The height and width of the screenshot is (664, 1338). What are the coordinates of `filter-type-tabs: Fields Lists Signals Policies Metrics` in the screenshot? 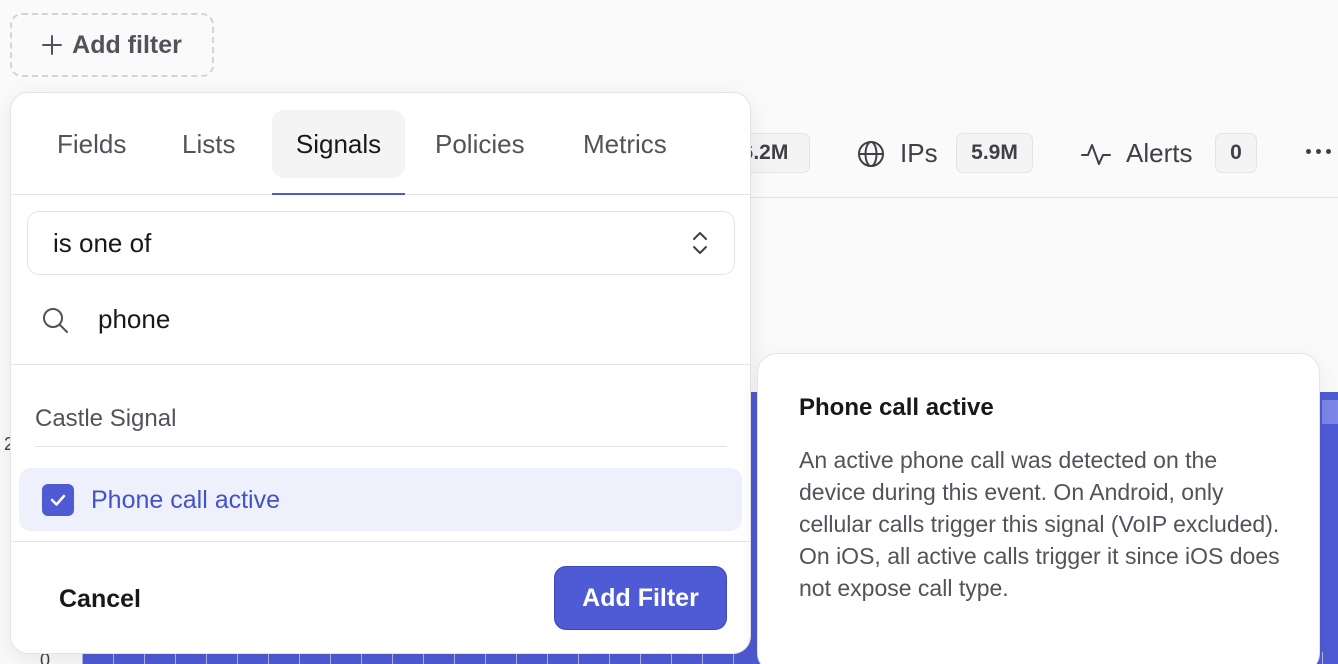 It's located at (380, 144).